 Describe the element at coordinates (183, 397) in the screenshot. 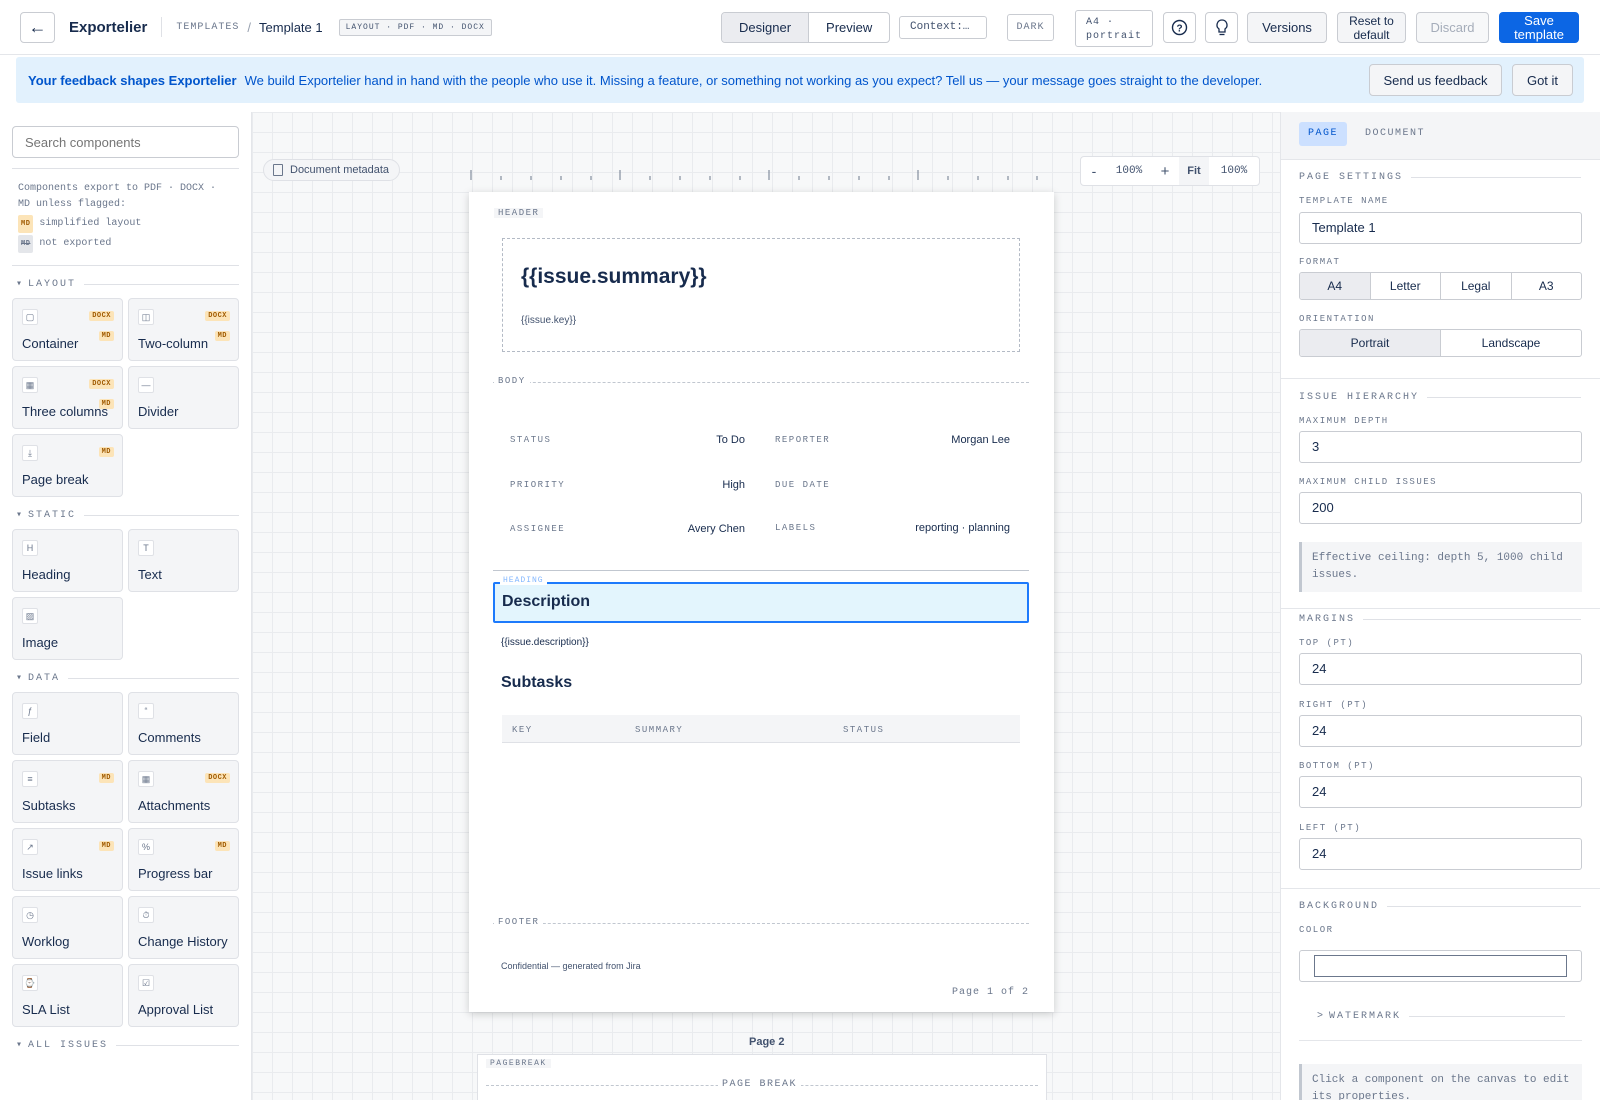

I see `component-card: — Divider` at that location.